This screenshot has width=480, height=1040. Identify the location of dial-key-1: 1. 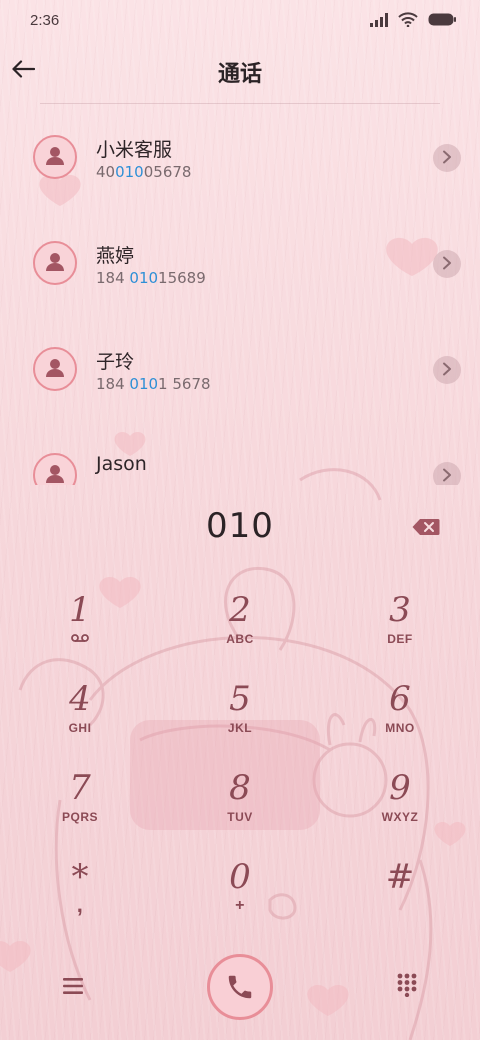
(80, 630).